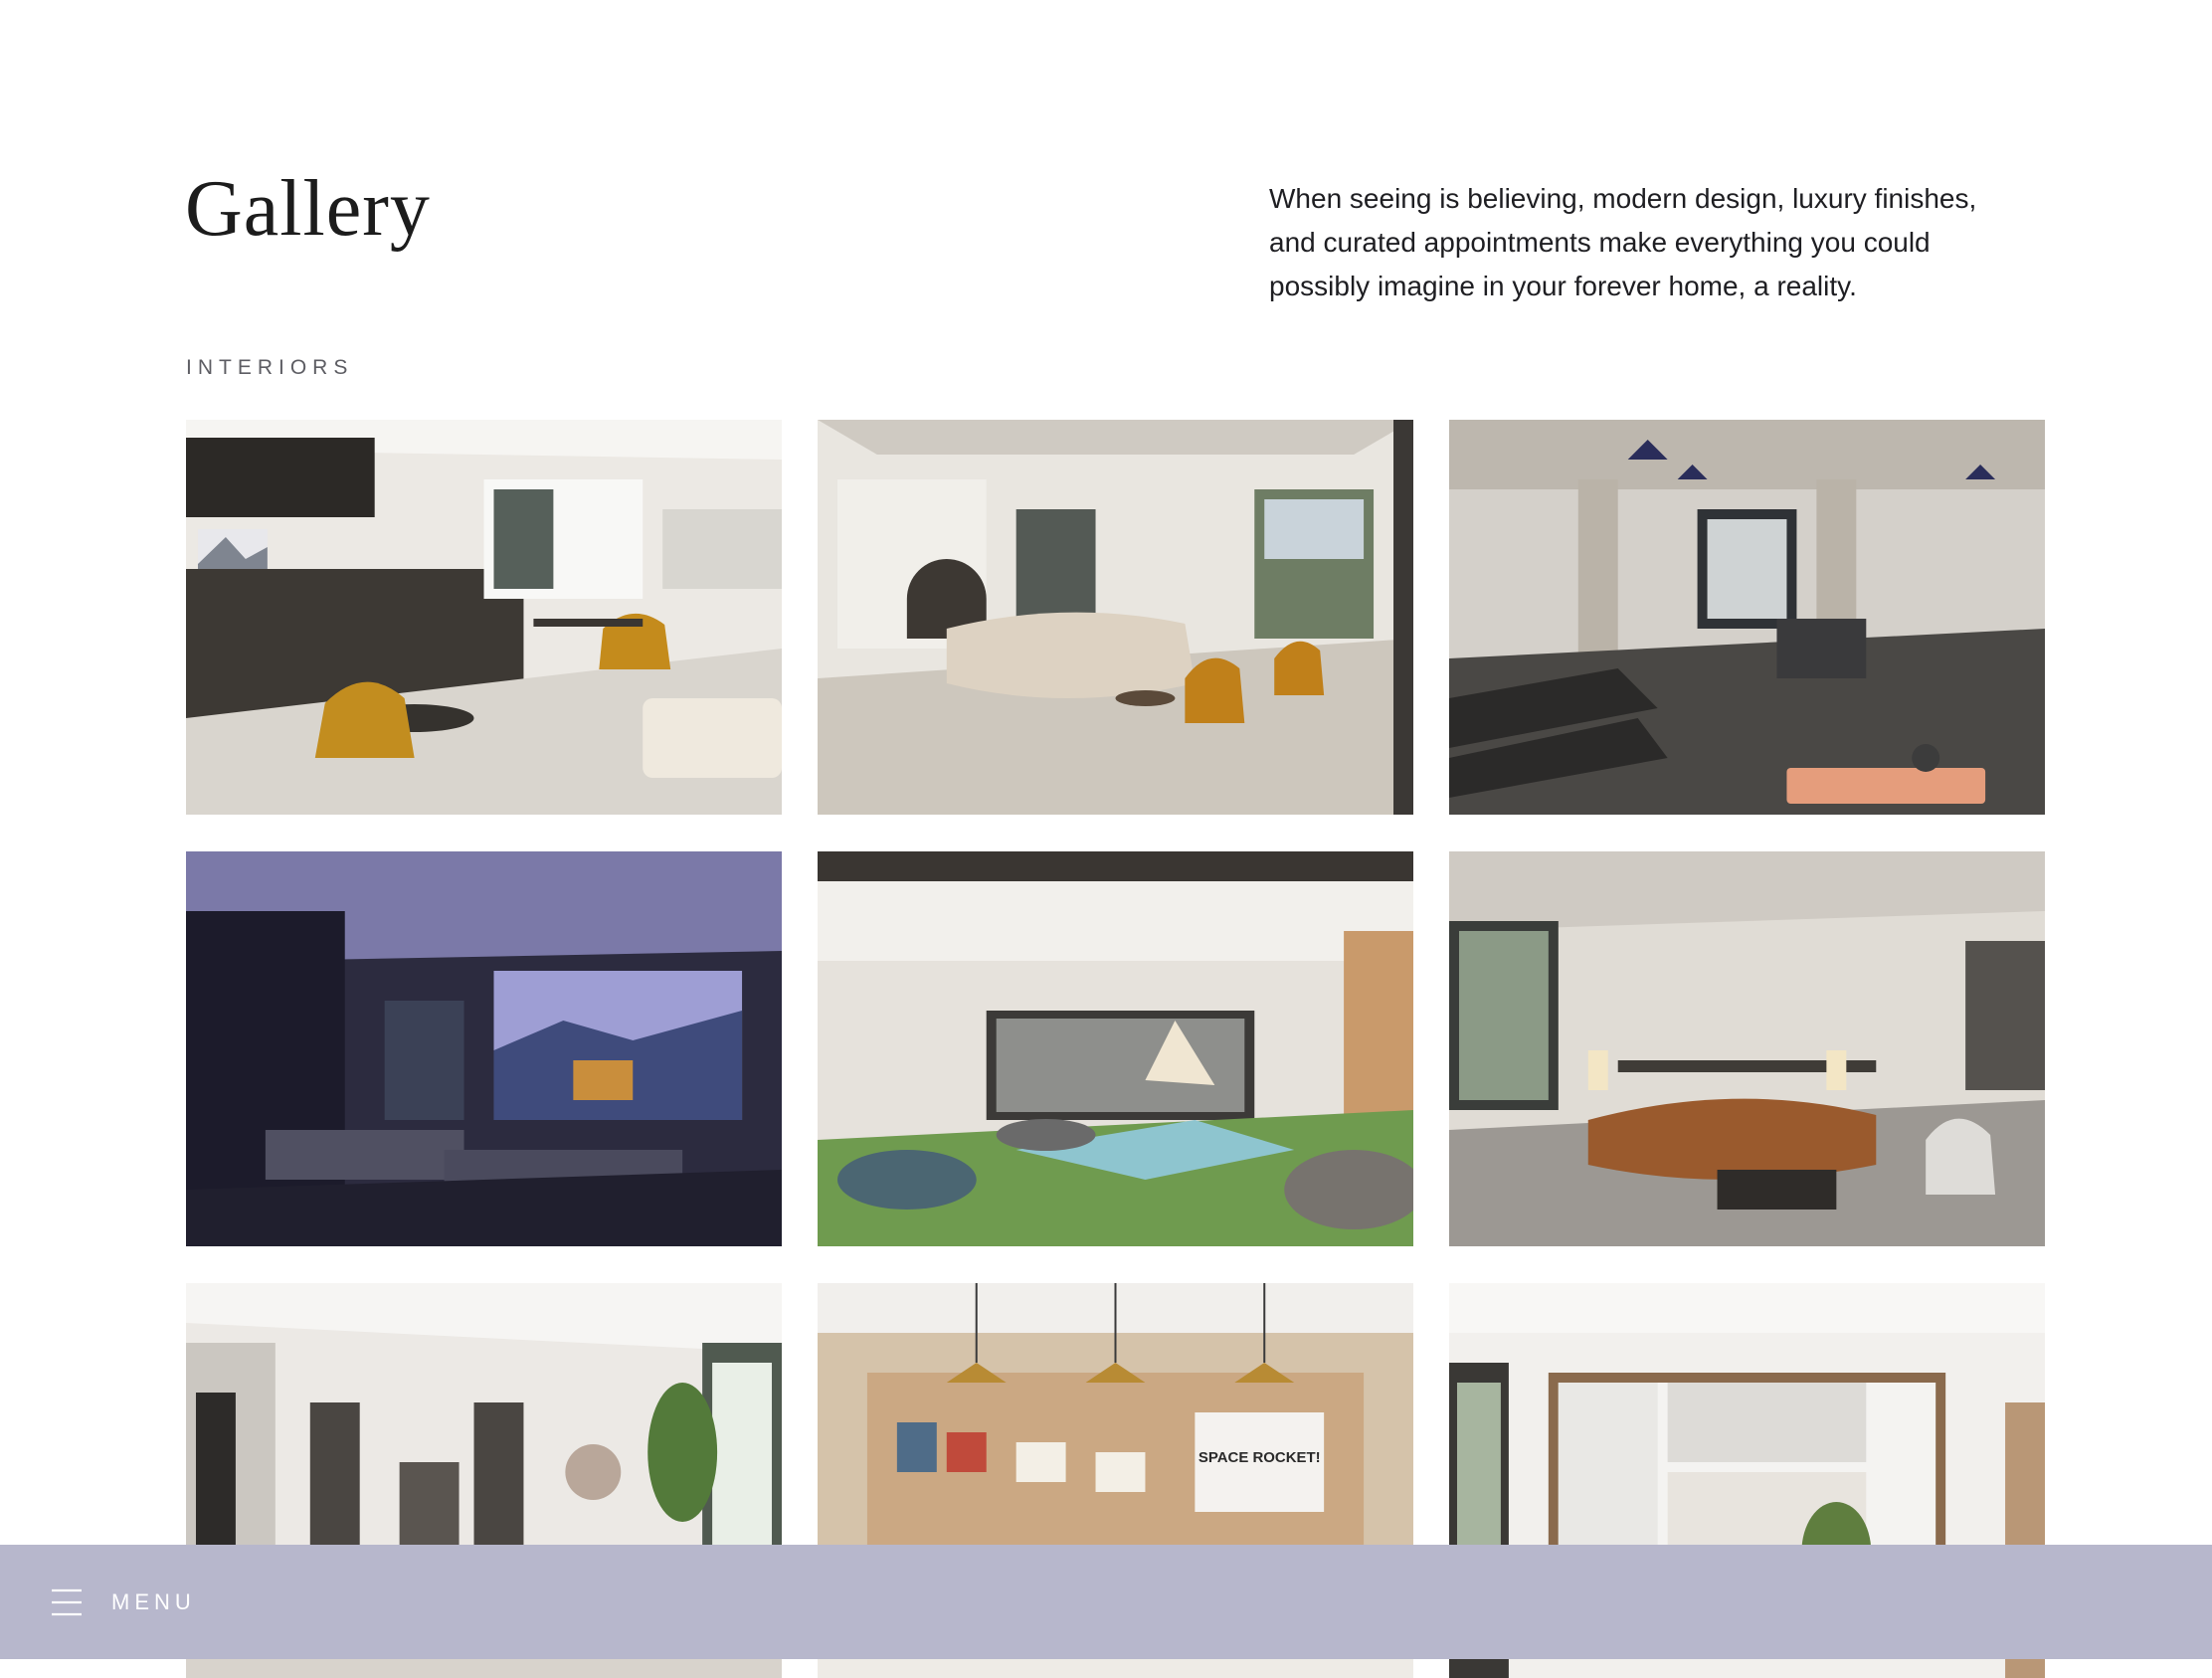  What do you see at coordinates (1259, 1458) in the screenshot?
I see `space-rocket-sign: SPACE ROCKET!` at bounding box center [1259, 1458].